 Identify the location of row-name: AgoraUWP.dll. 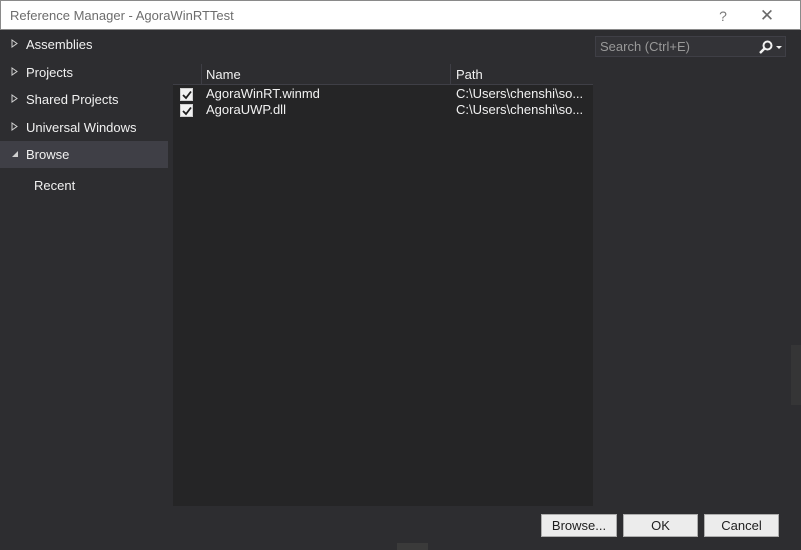
(246, 109).